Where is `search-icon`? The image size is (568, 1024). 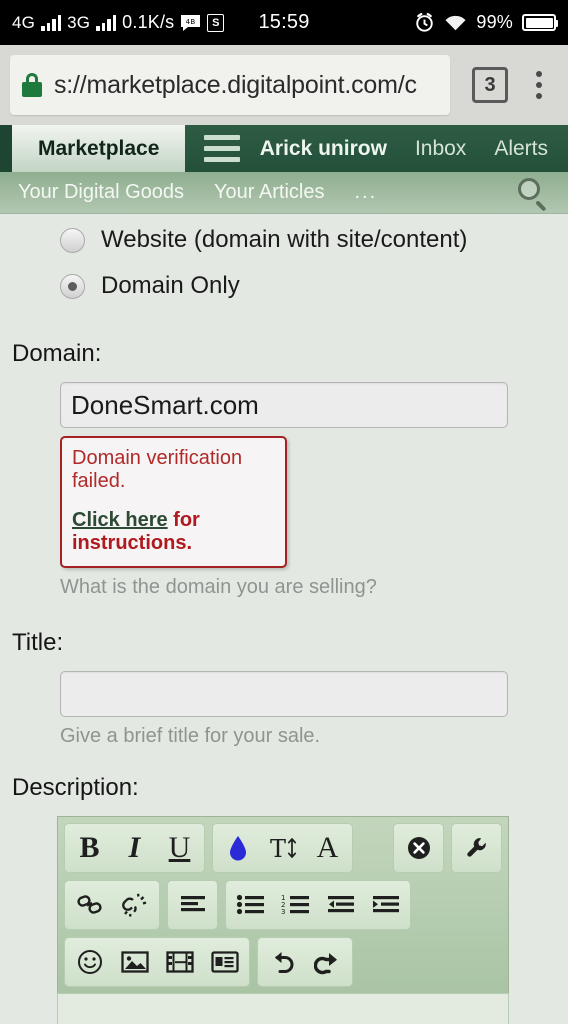
search-icon is located at coordinates (533, 194).